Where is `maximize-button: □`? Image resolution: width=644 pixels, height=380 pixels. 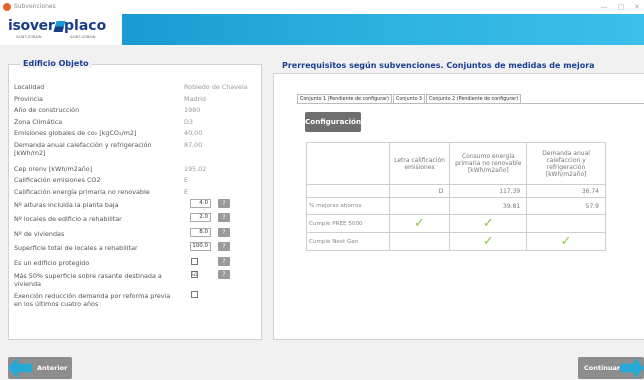 maximize-button: □ is located at coordinates (621, 7).